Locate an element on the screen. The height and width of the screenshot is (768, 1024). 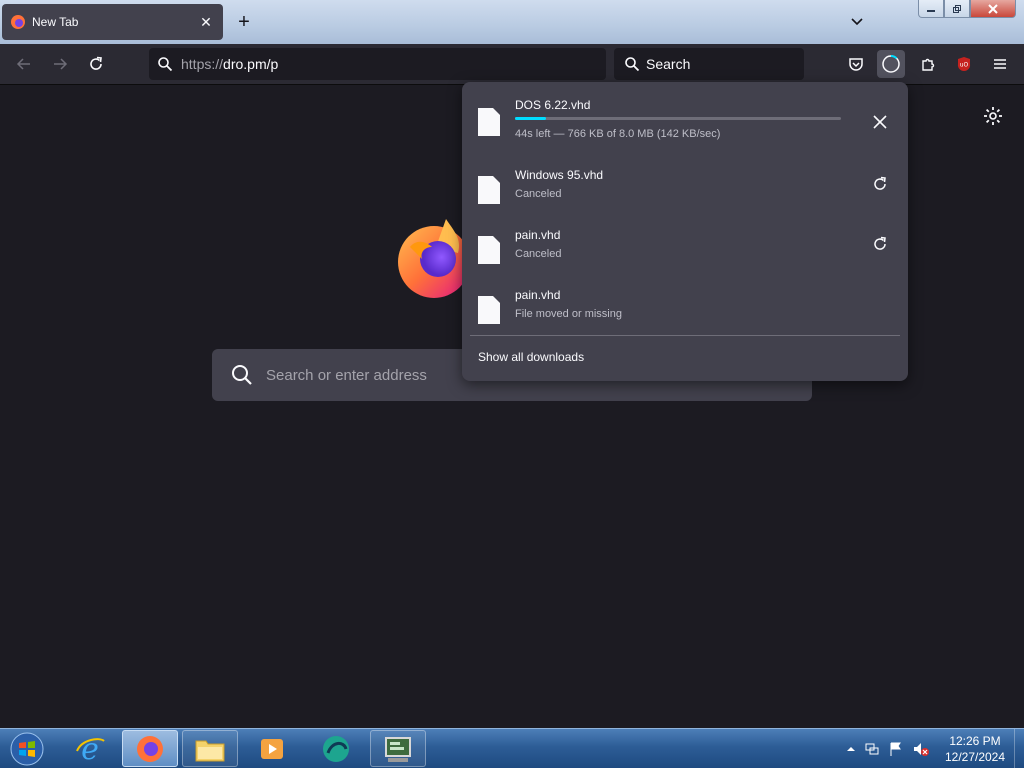
clock-time: 12:26 PM is located at coordinates (975, 741).